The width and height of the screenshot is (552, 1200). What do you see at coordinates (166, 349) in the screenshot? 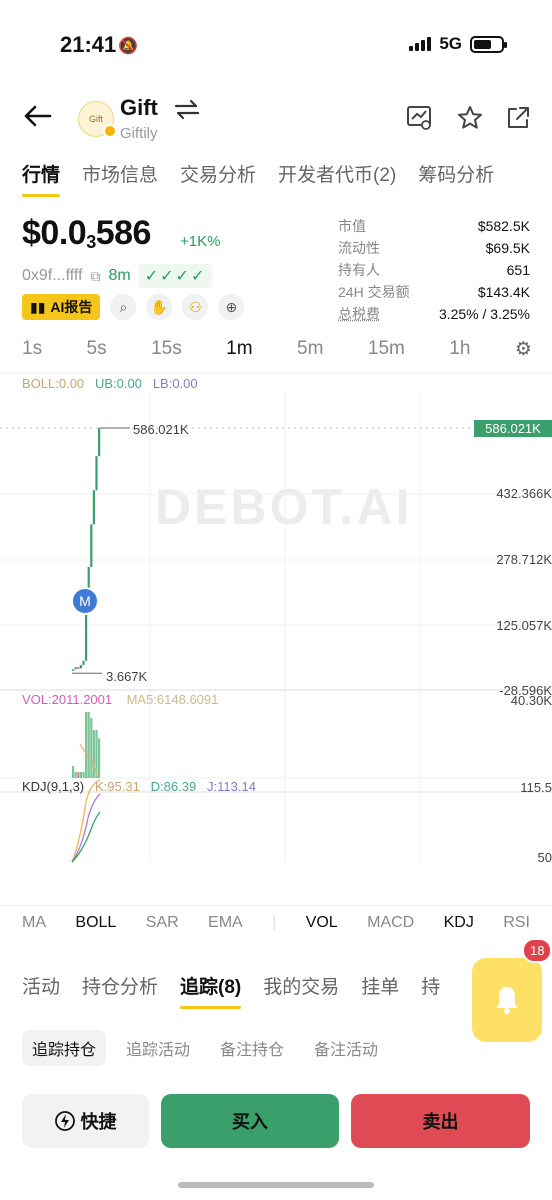
I see `interval-15s: 15s` at bounding box center [166, 349].